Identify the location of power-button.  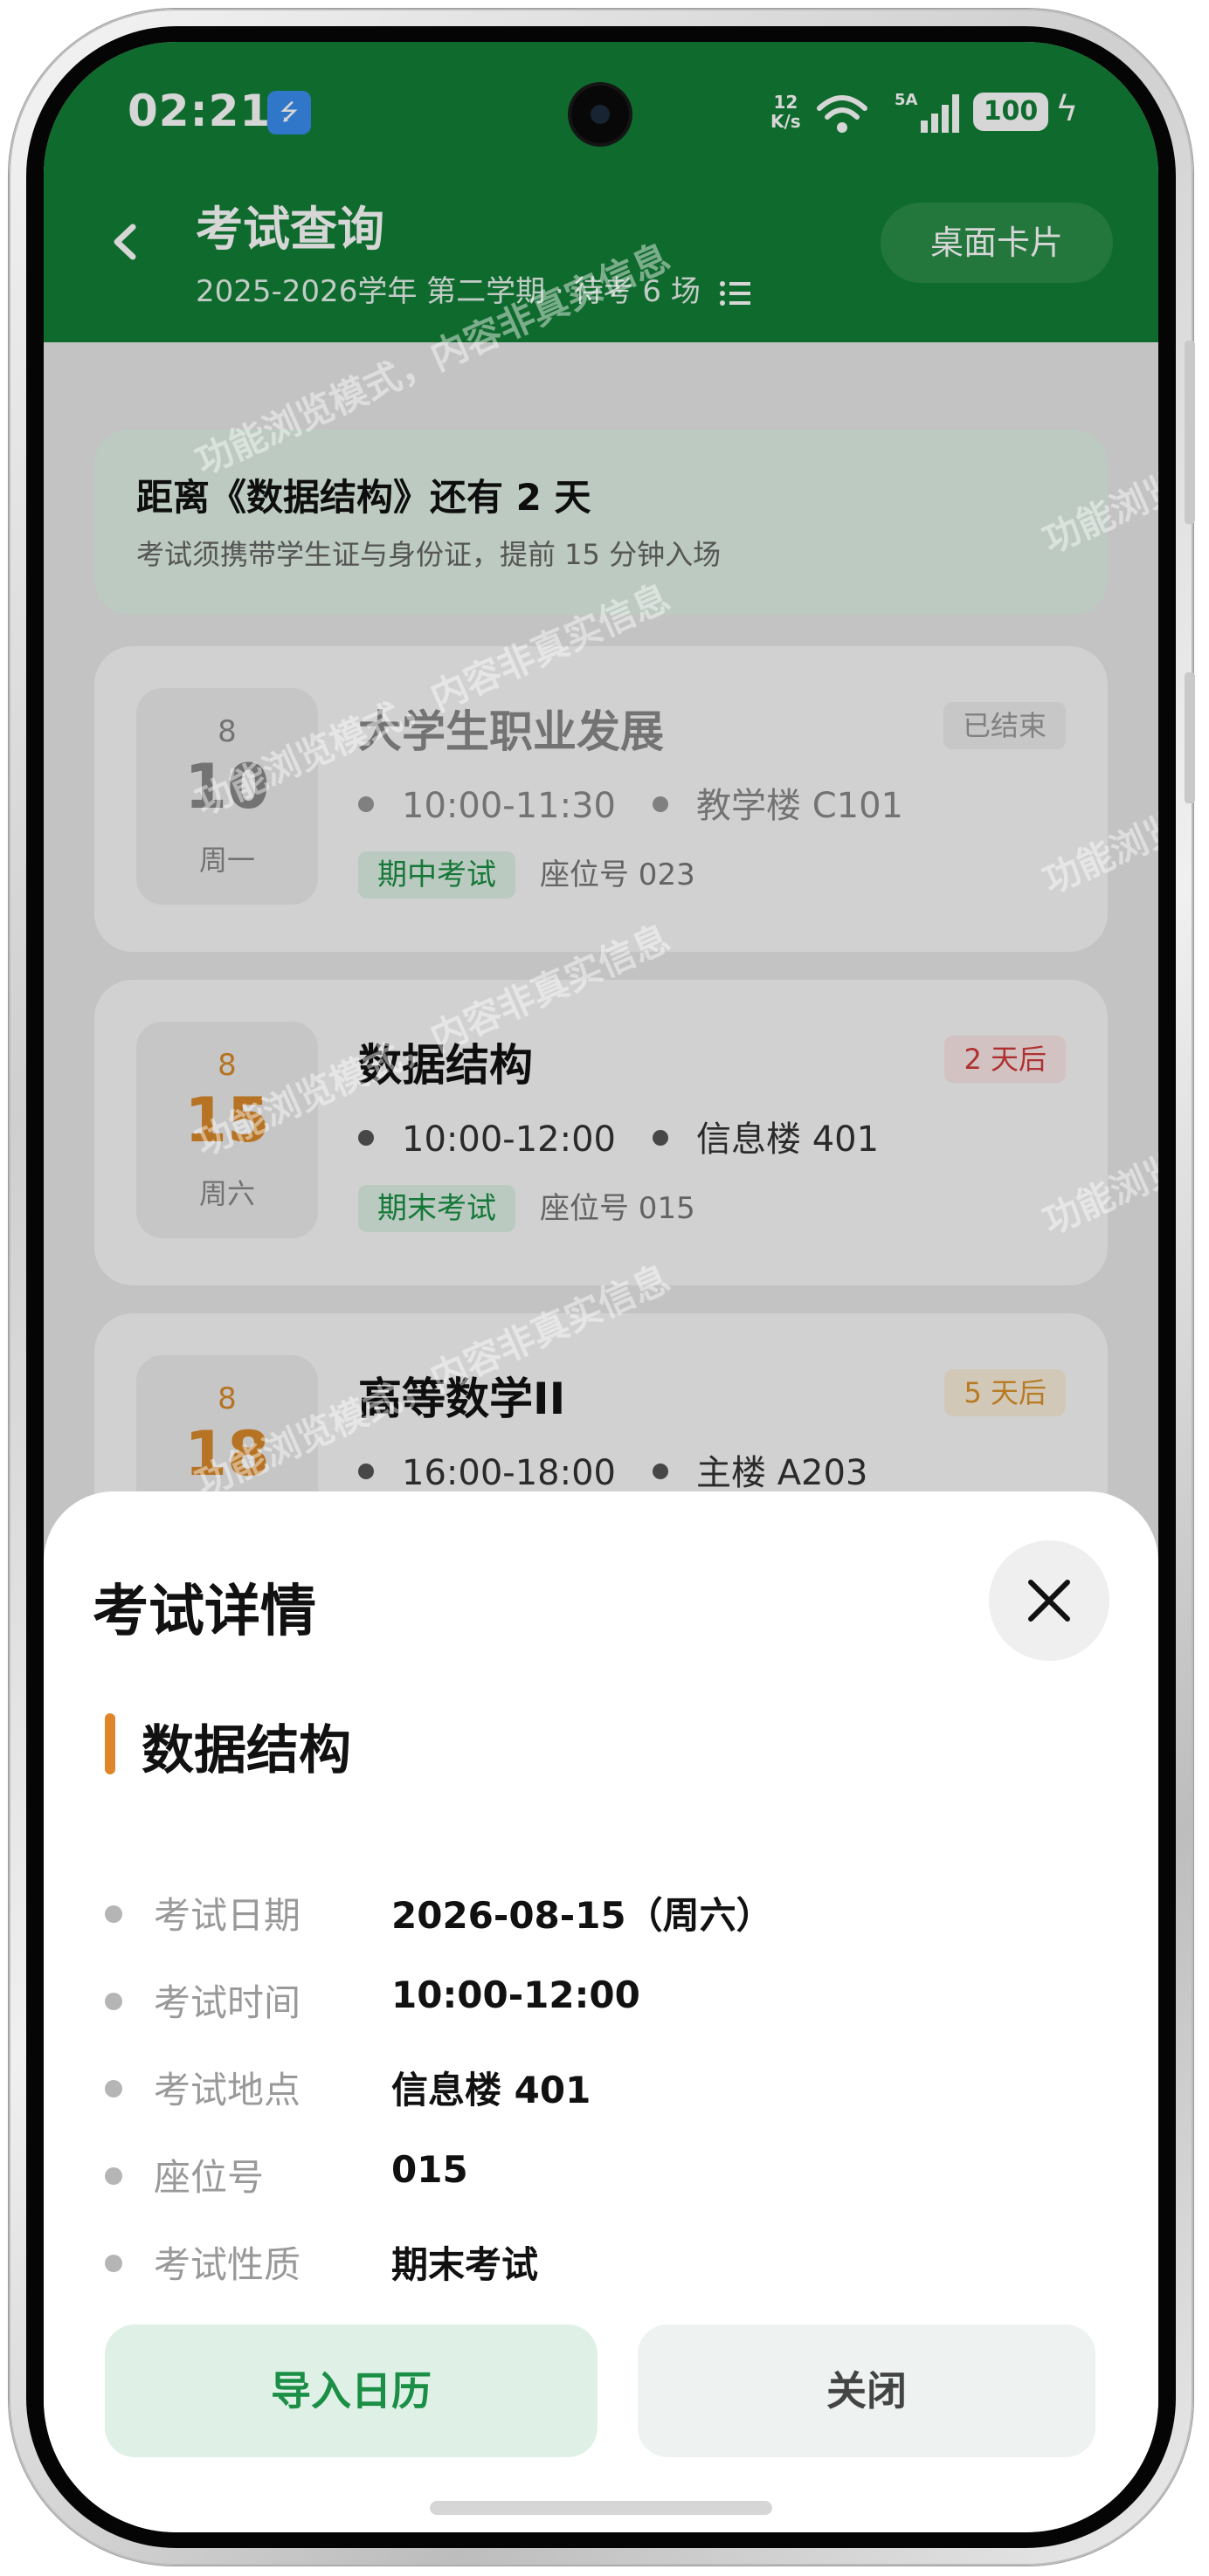
(1190, 737).